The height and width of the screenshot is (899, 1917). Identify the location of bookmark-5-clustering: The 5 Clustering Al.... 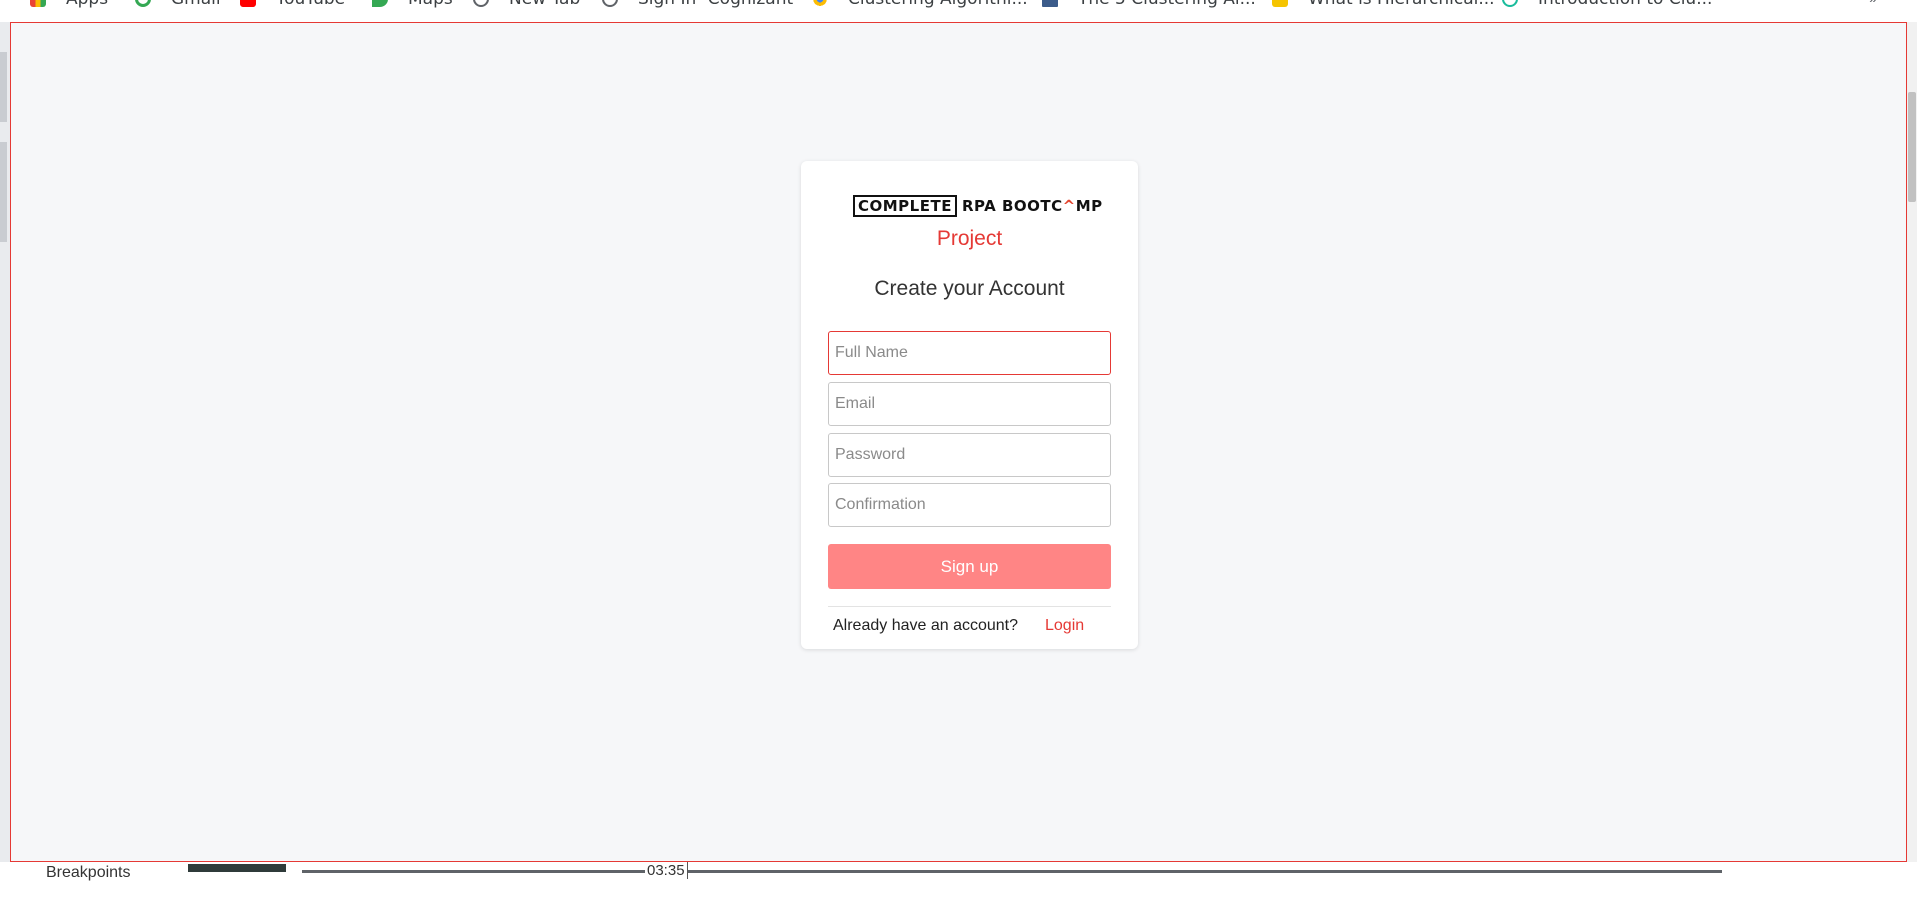
(1149, 5).